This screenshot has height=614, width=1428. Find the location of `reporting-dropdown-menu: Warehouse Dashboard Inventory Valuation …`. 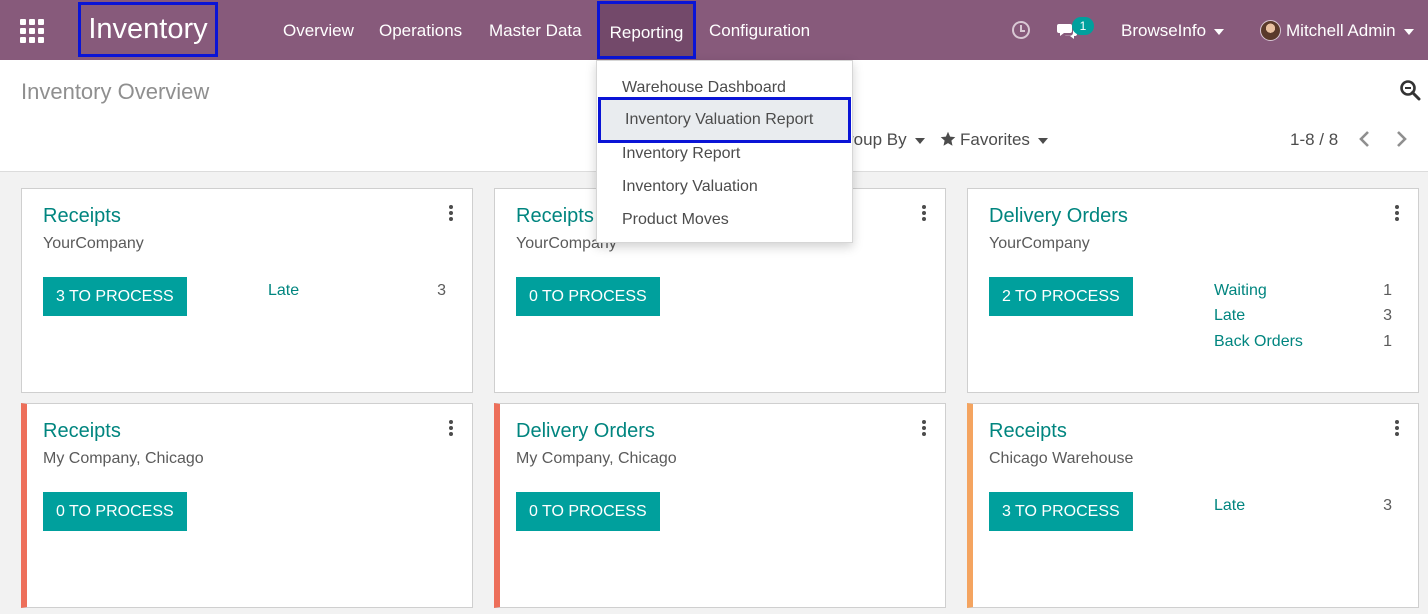

reporting-dropdown-menu: Warehouse Dashboard Inventory Valuation … is located at coordinates (724, 151).